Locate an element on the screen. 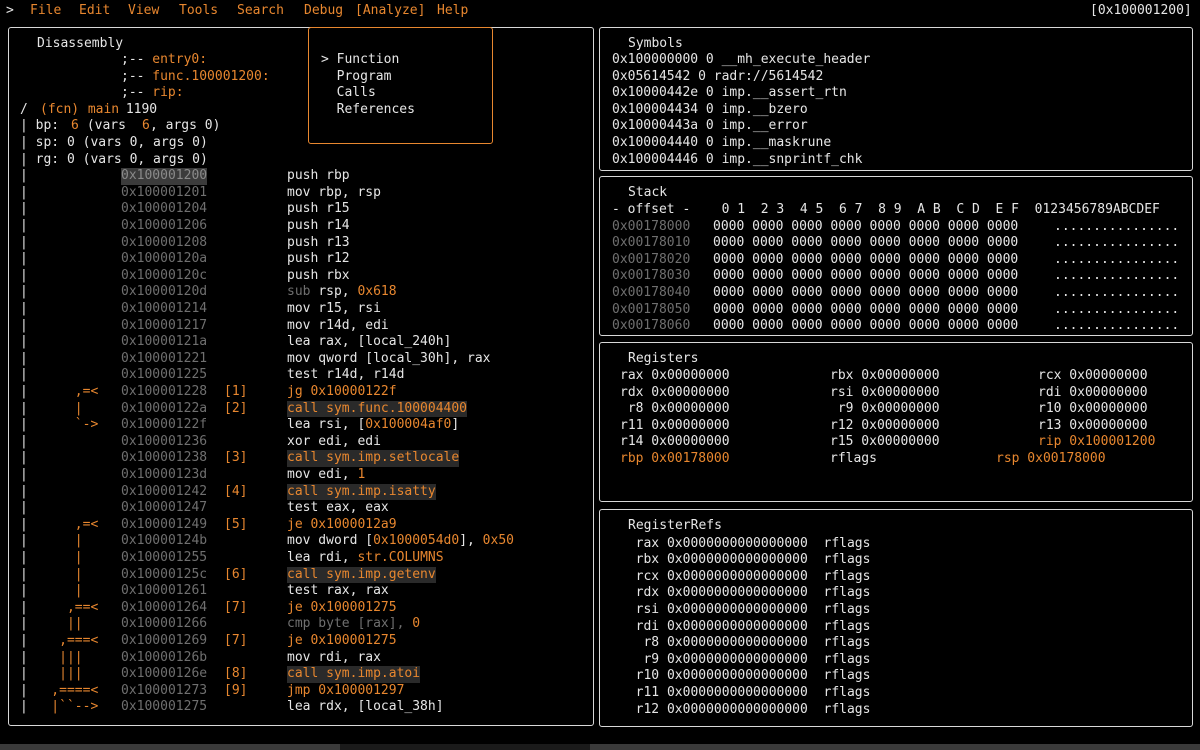 This screenshot has width=1200, height=750. instruction-address: 0x100001261 is located at coordinates (164, 591).